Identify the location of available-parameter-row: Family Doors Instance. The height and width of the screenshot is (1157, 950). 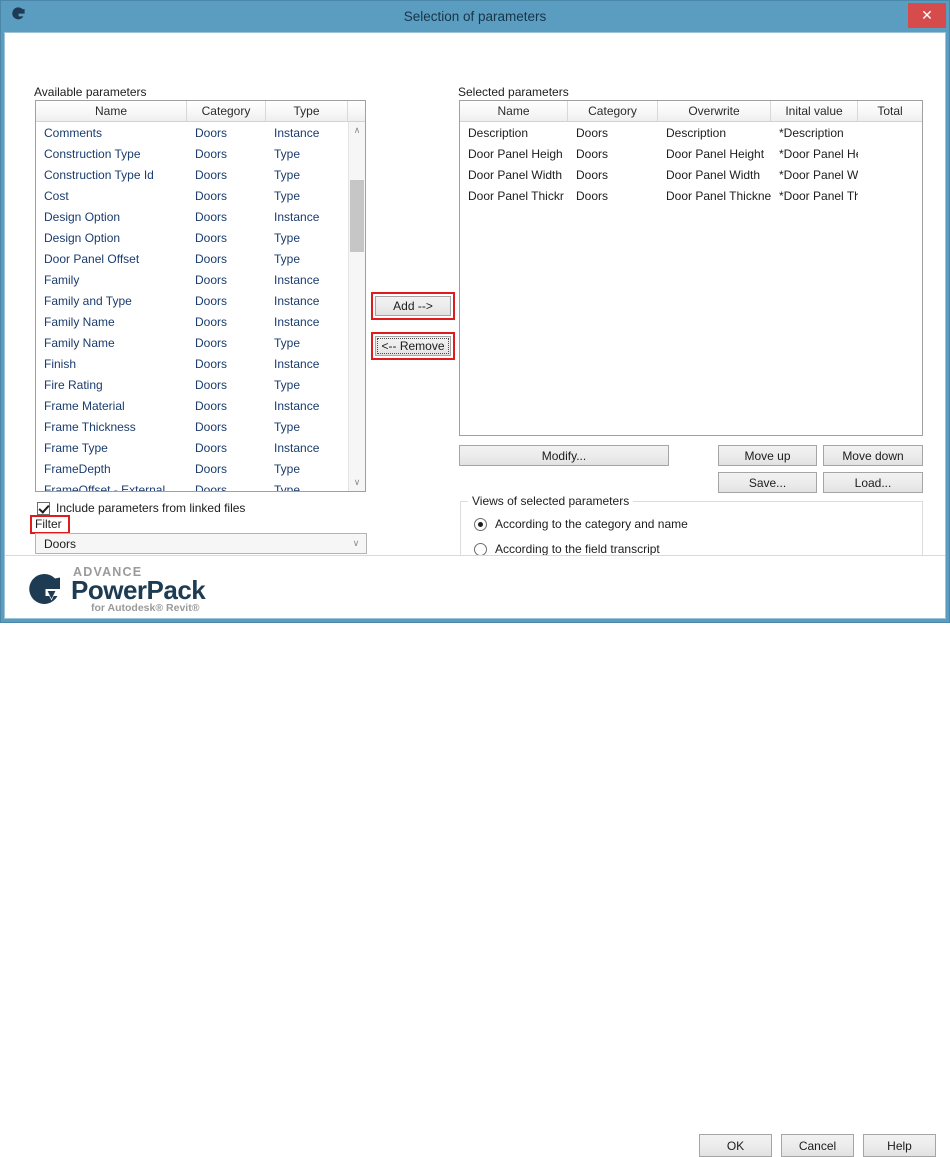
(200, 279).